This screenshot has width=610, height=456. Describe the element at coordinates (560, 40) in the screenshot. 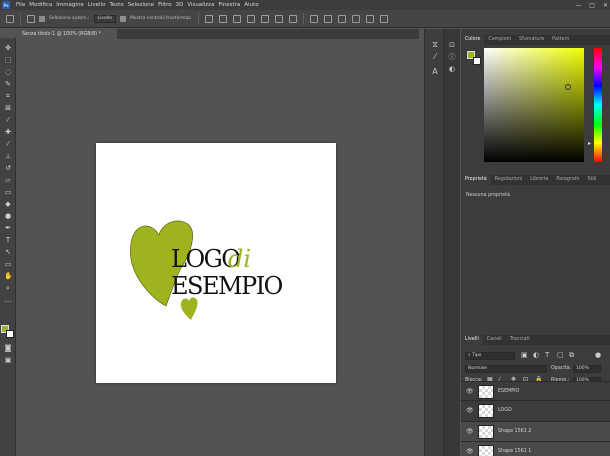

I see `tab-patterns: Pattern` at that location.